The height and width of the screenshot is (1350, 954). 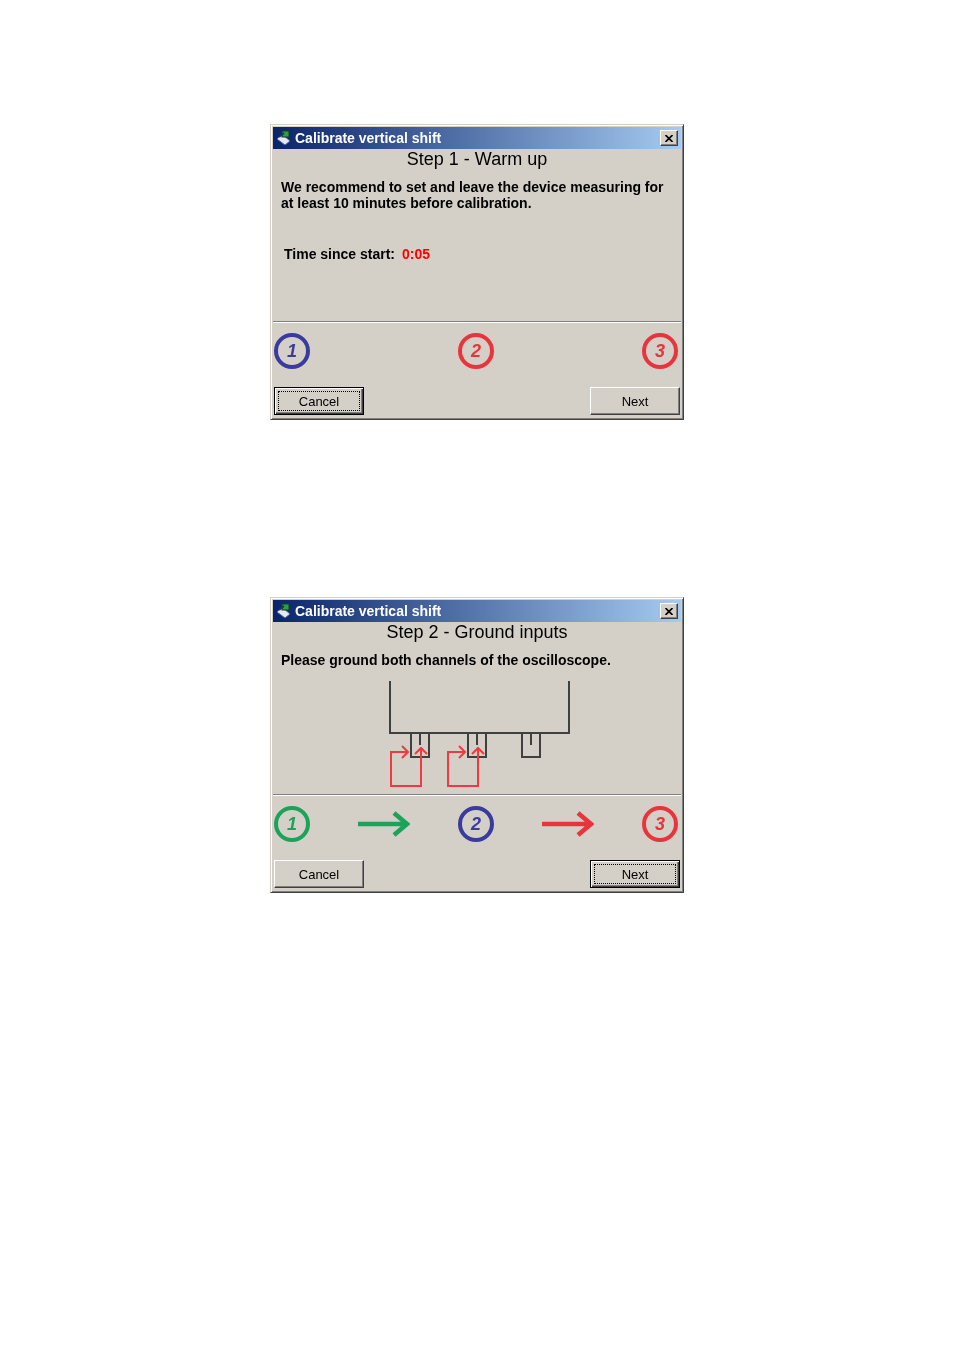 What do you see at coordinates (477, 159) in the screenshot?
I see `step-title: Step 1 - Warm up` at bounding box center [477, 159].